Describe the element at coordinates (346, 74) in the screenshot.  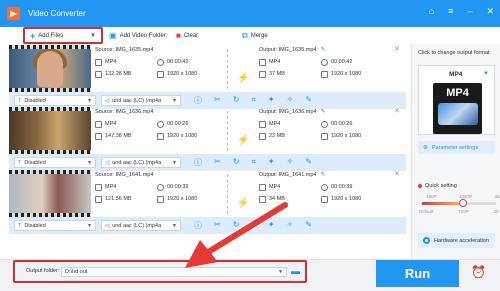
I see `output-resolution: 1920 x 1080` at that location.